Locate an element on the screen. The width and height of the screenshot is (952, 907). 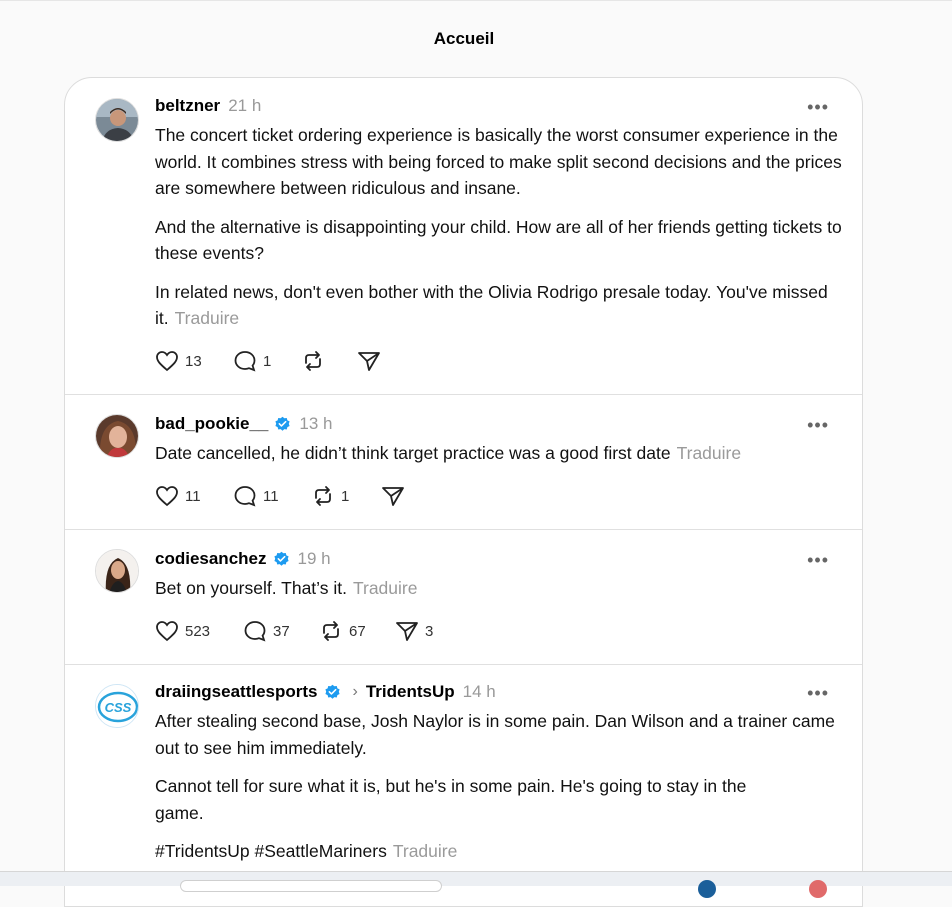
avatar-logo-text: CSS is located at coordinates (118, 707).